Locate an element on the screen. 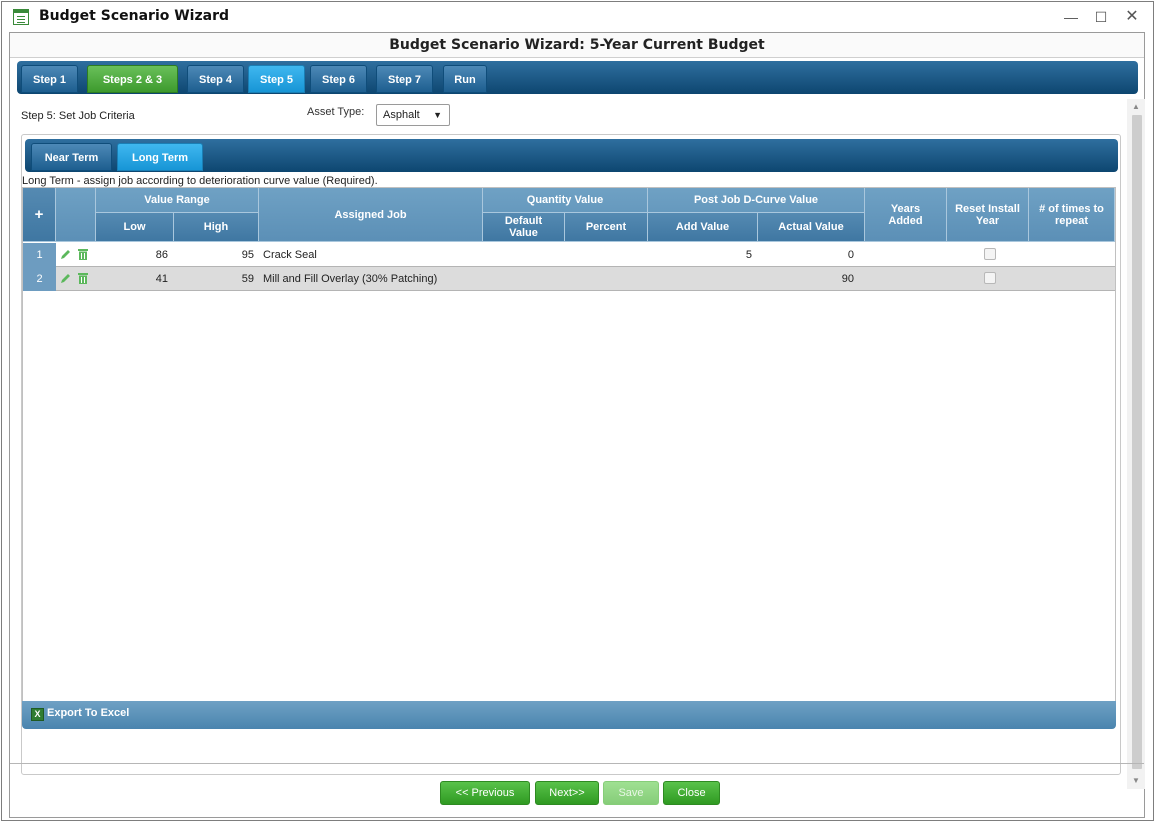  previous-button: << Previous is located at coordinates (485, 793).